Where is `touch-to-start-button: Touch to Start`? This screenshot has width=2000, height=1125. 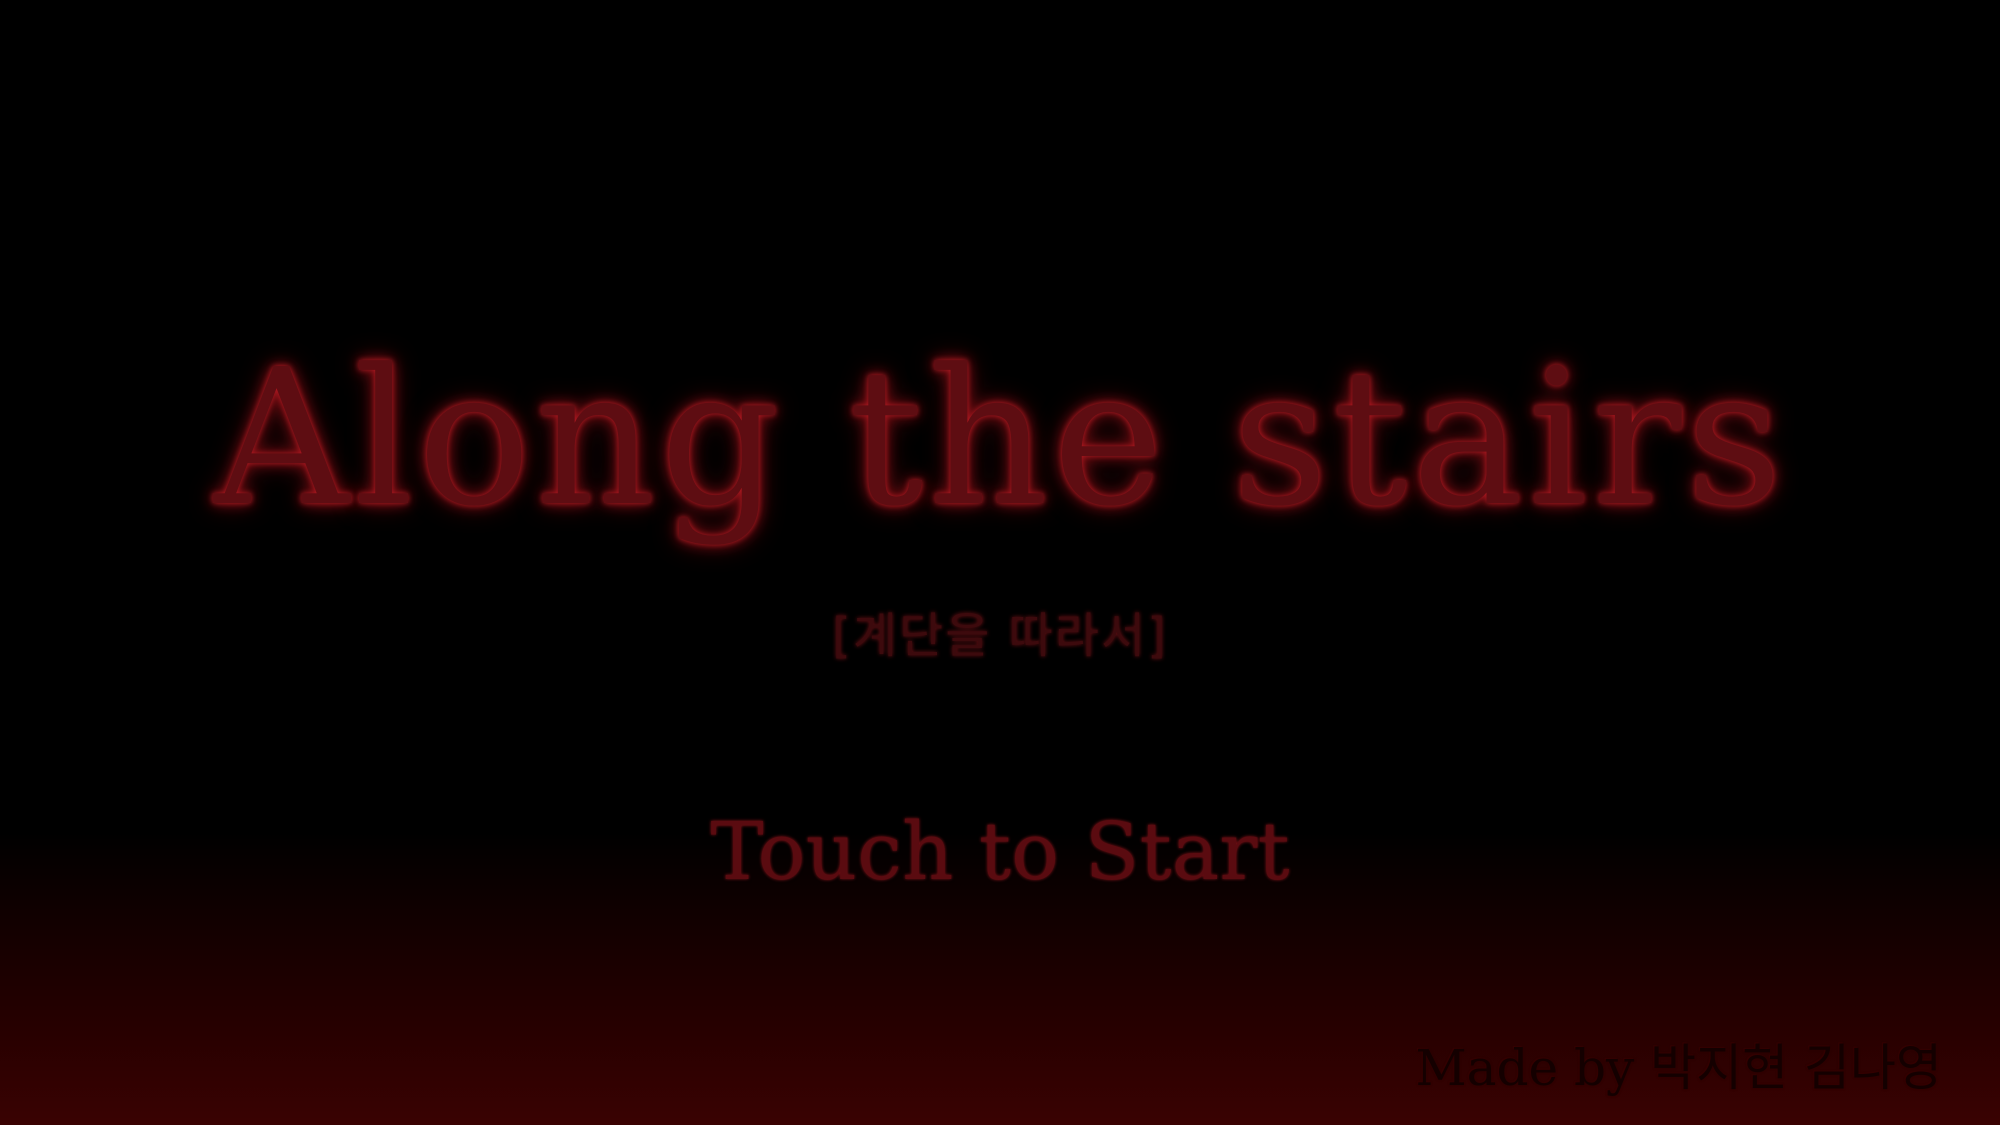
touch-to-start-button: Touch to Start is located at coordinates (1000, 852).